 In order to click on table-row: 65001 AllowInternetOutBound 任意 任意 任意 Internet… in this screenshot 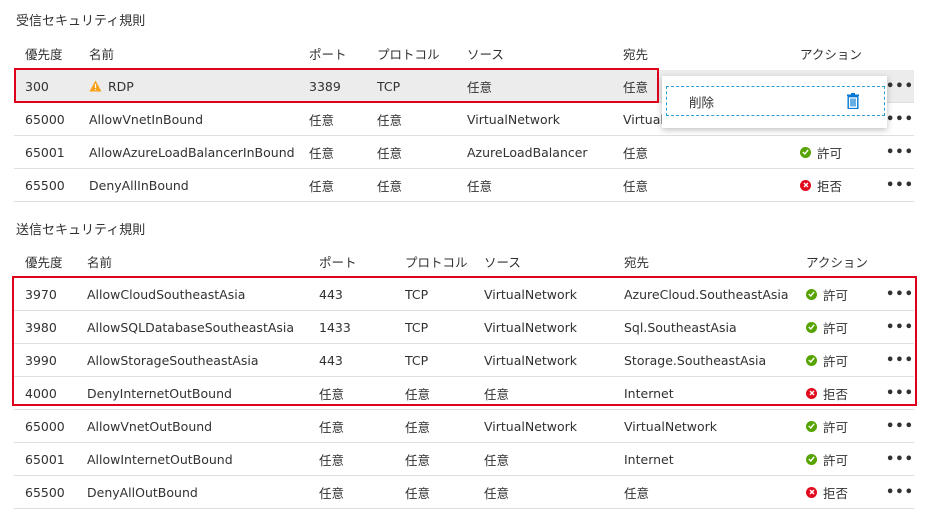, I will do `click(464, 459)`.